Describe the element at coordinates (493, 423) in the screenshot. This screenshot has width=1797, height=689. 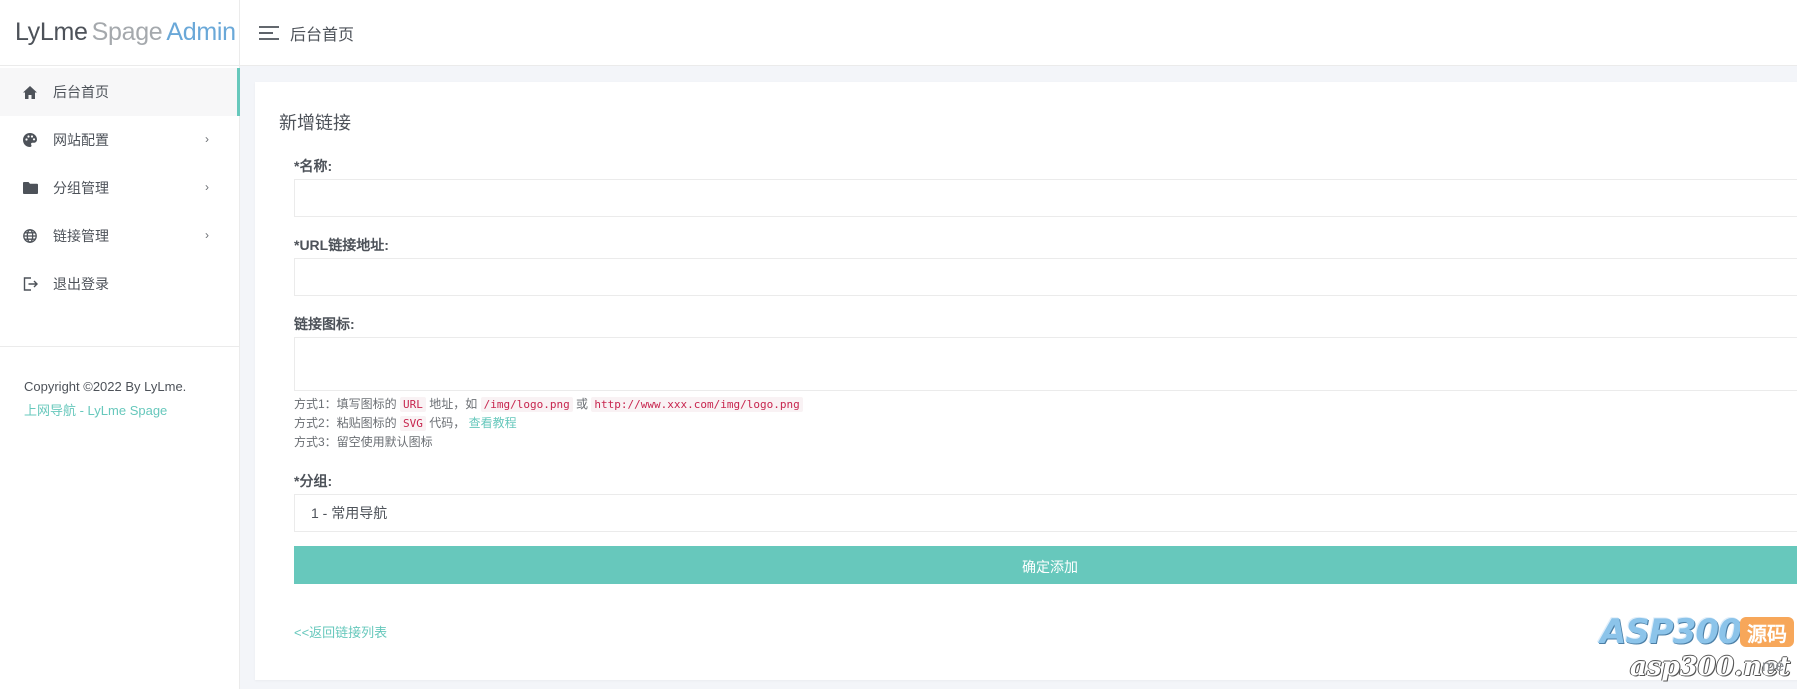
I see `tutorial-link: 查看教程` at that location.